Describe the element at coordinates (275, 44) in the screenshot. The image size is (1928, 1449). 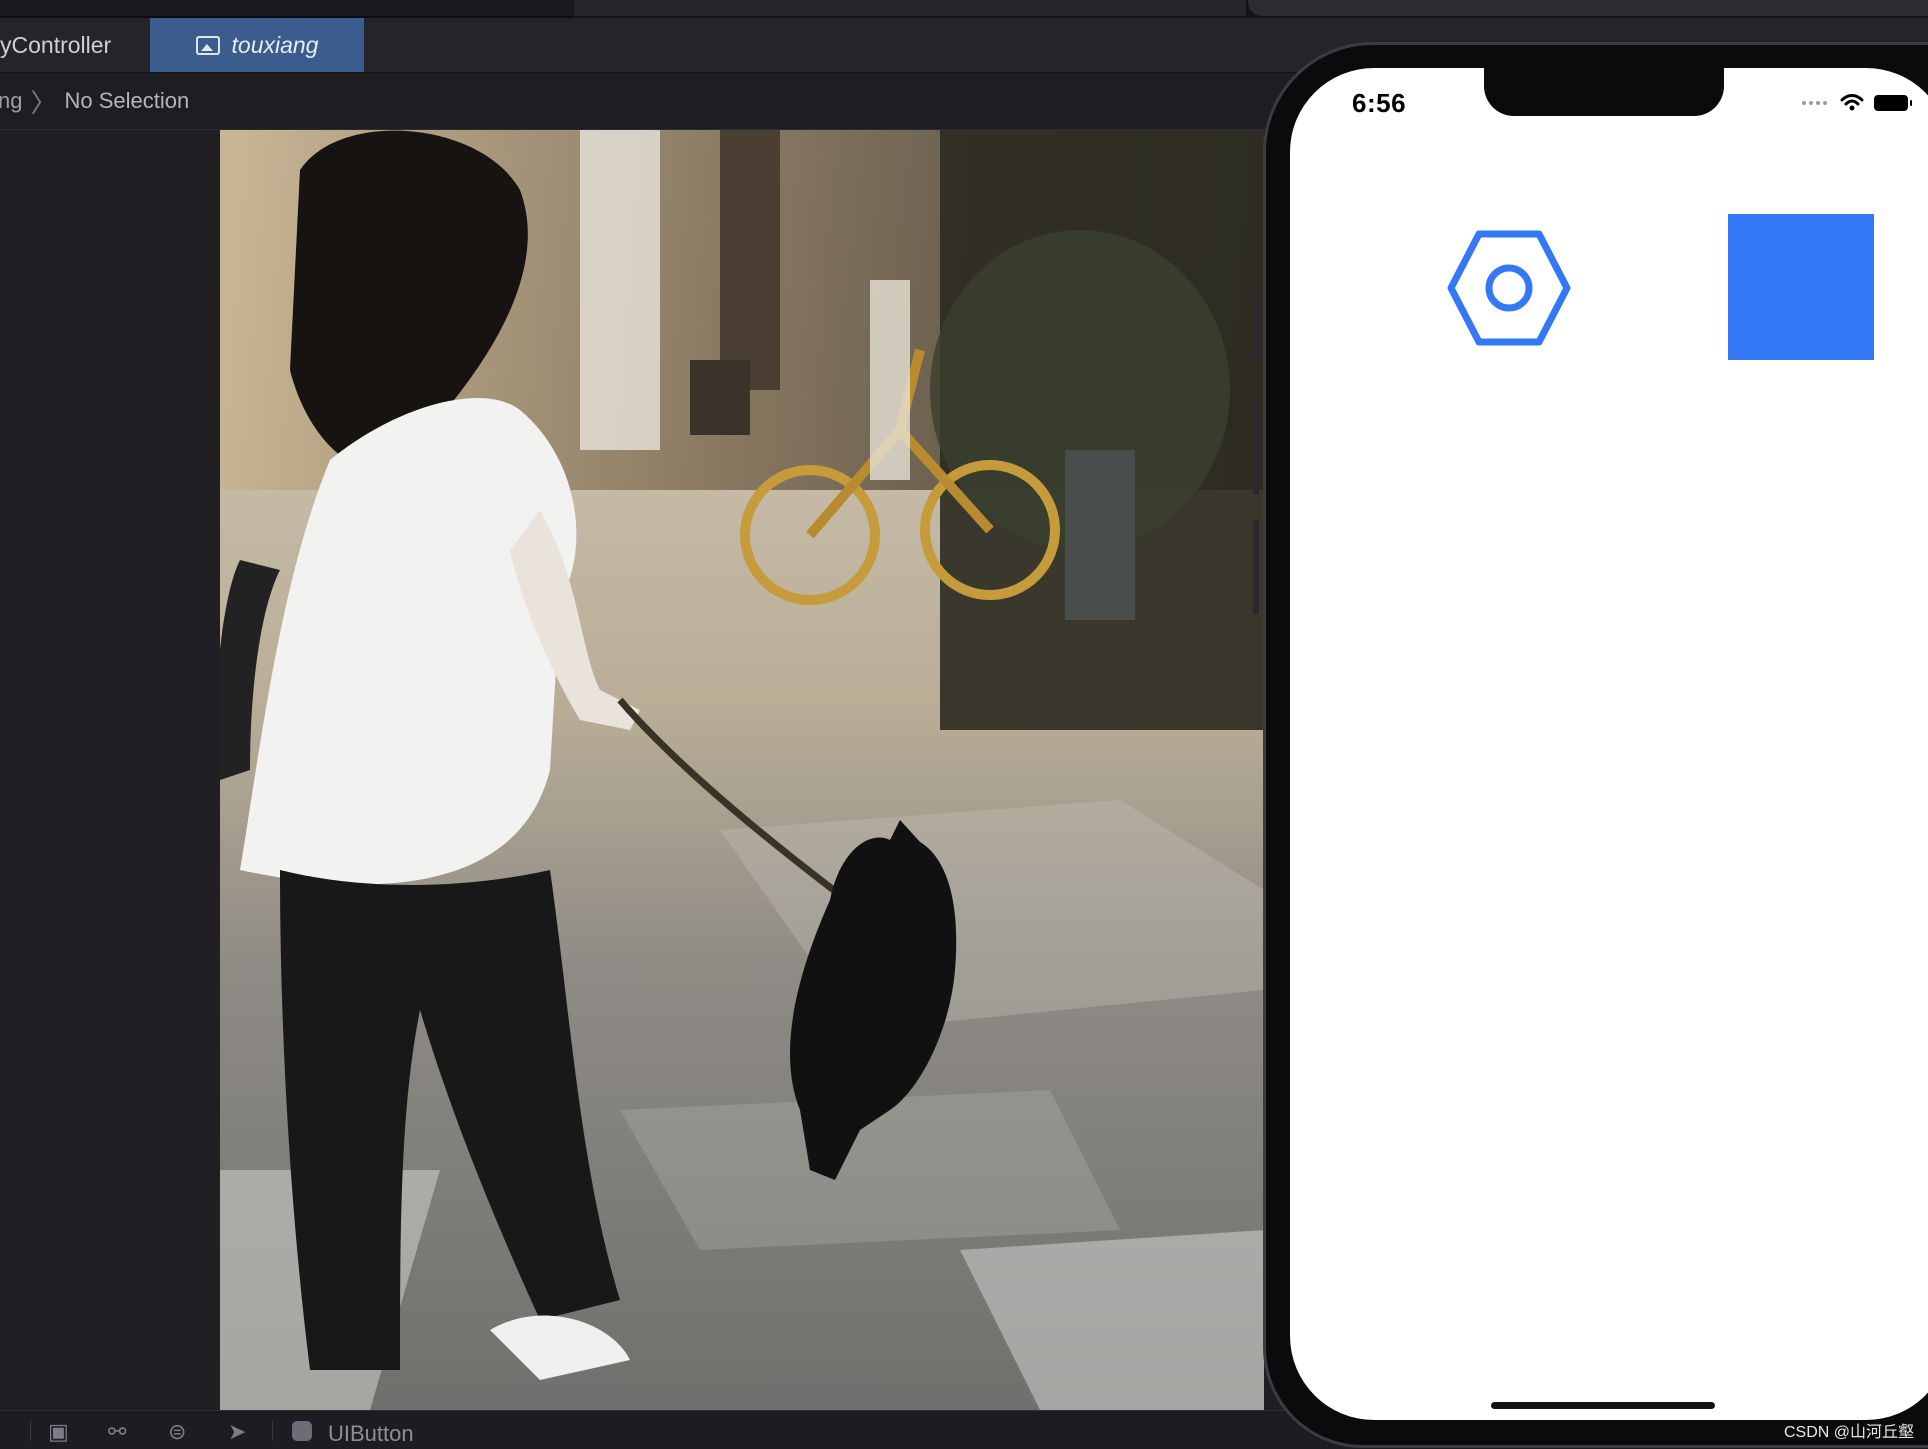
I see `tab-label: touxiang` at that location.